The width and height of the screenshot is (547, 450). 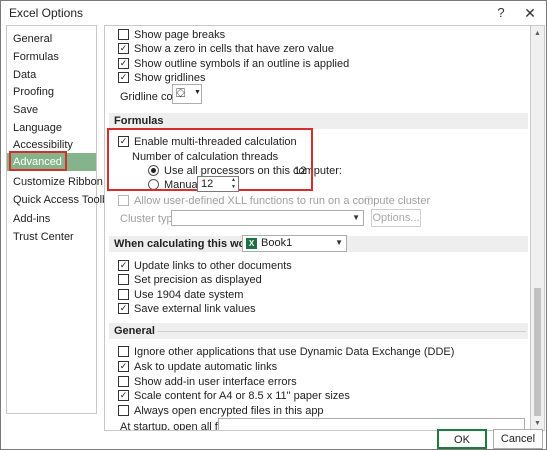 What do you see at coordinates (123, 77) in the screenshot?
I see `show-gridlines-checkbox: ✓` at bounding box center [123, 77].